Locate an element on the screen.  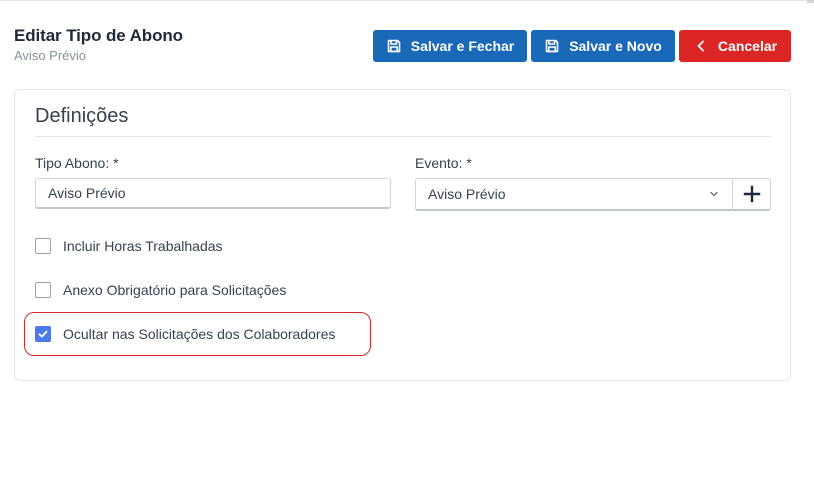
add-evento-button is located at coordinates (751, 194).